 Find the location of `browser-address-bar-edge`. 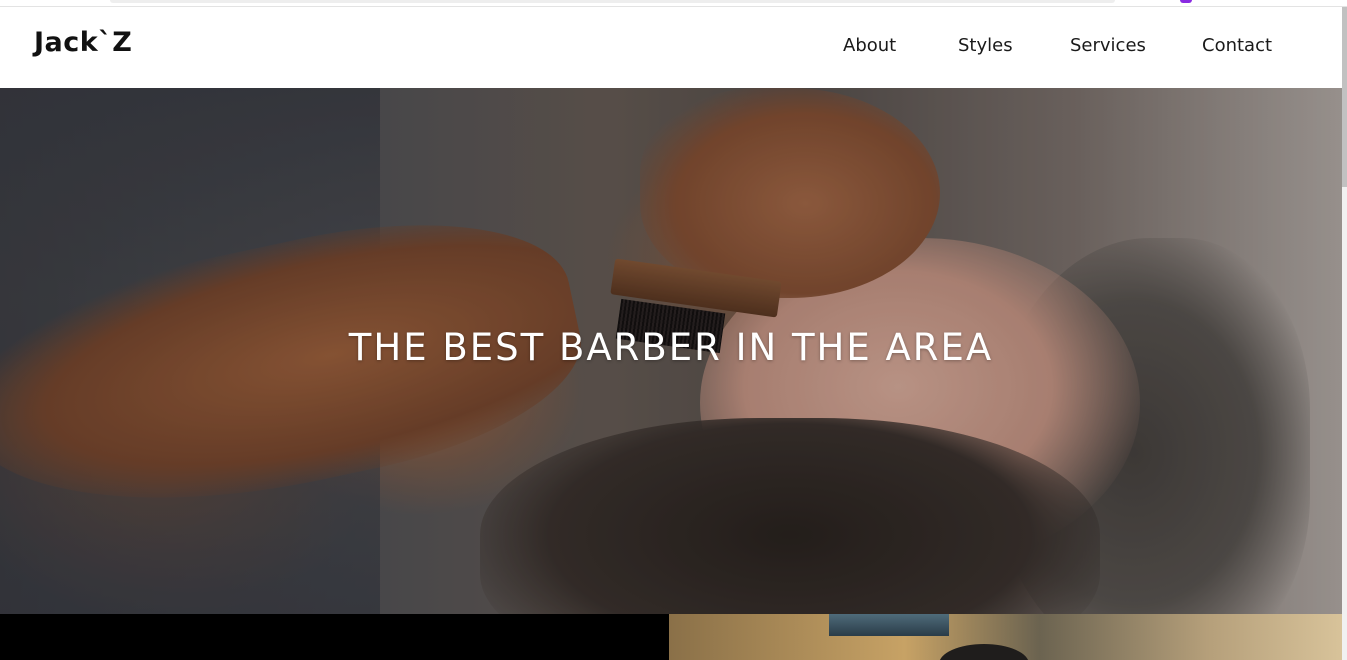

browser-address-bar-edge is located at coordinates (612, 1).